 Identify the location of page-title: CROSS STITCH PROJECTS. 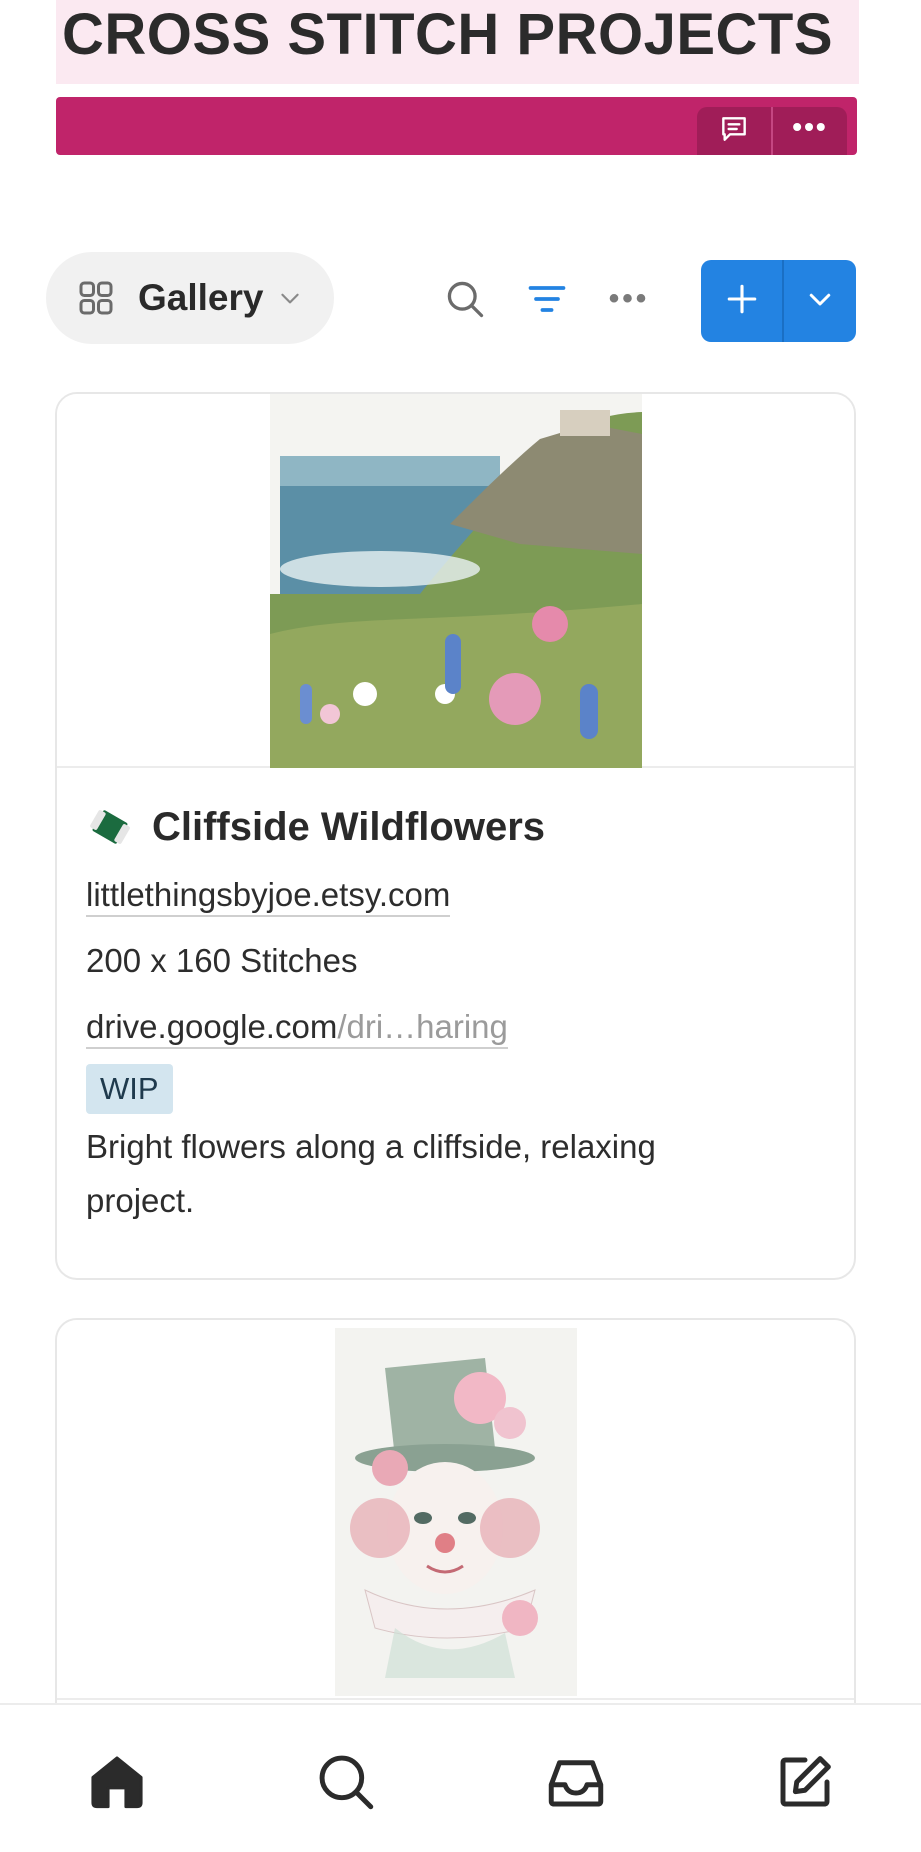
(447, 35).